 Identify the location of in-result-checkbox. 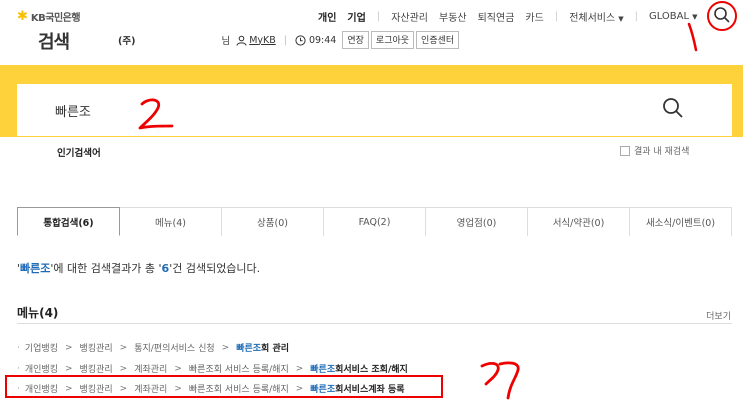
(625, 150).